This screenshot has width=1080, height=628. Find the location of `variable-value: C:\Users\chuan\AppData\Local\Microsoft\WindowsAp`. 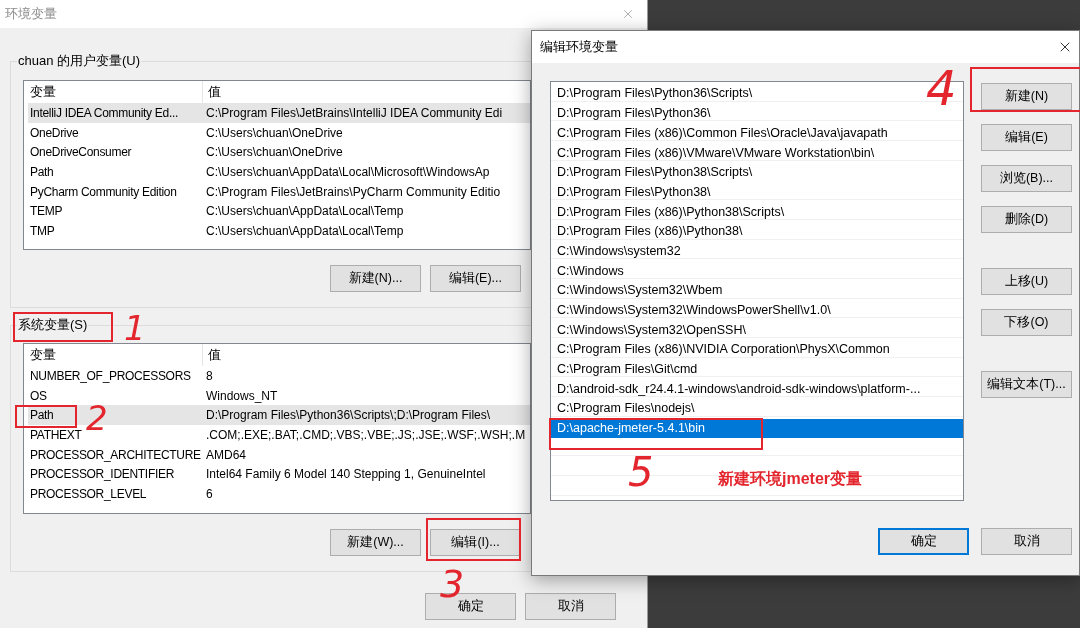

variable-value: C:\Users\chuan\AppData\Local\Microsoft\WindowsAp is located at coordinates (348, 172).